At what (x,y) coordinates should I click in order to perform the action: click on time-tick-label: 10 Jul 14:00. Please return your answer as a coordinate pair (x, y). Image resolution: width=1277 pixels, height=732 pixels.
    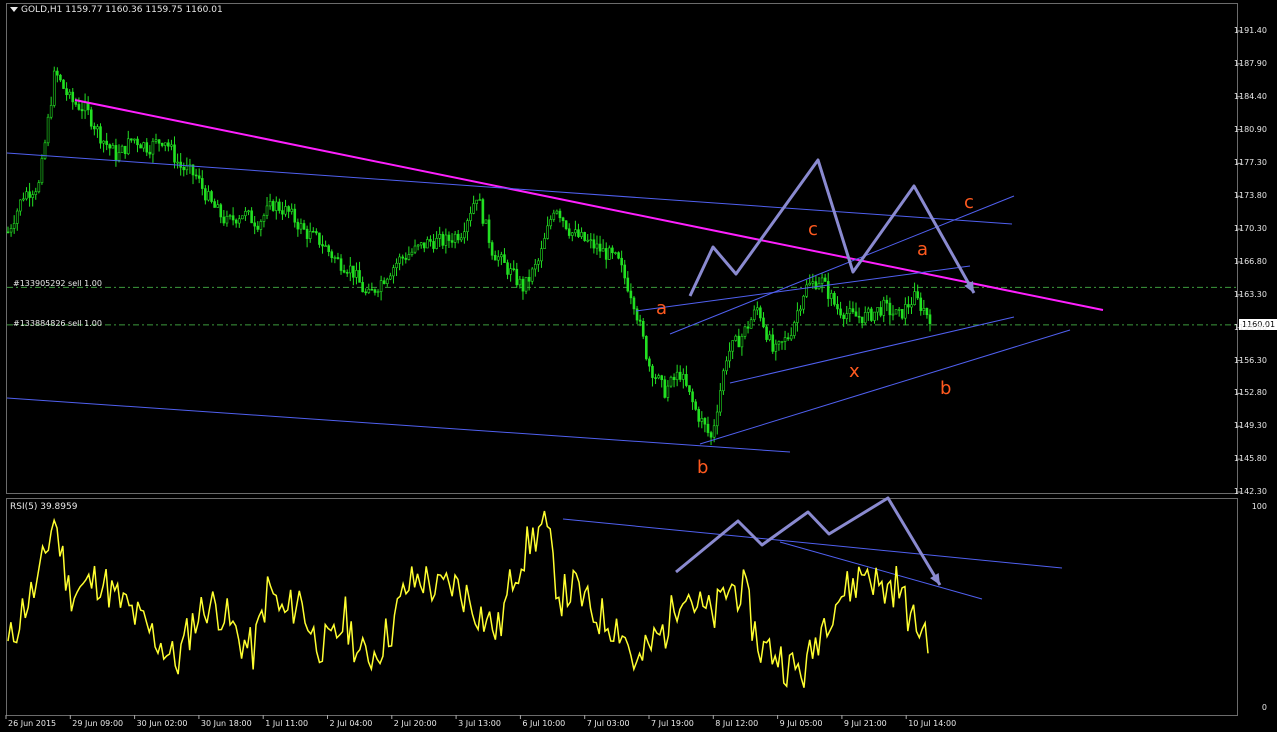
    Looking at the image, I should click on (932, 723).